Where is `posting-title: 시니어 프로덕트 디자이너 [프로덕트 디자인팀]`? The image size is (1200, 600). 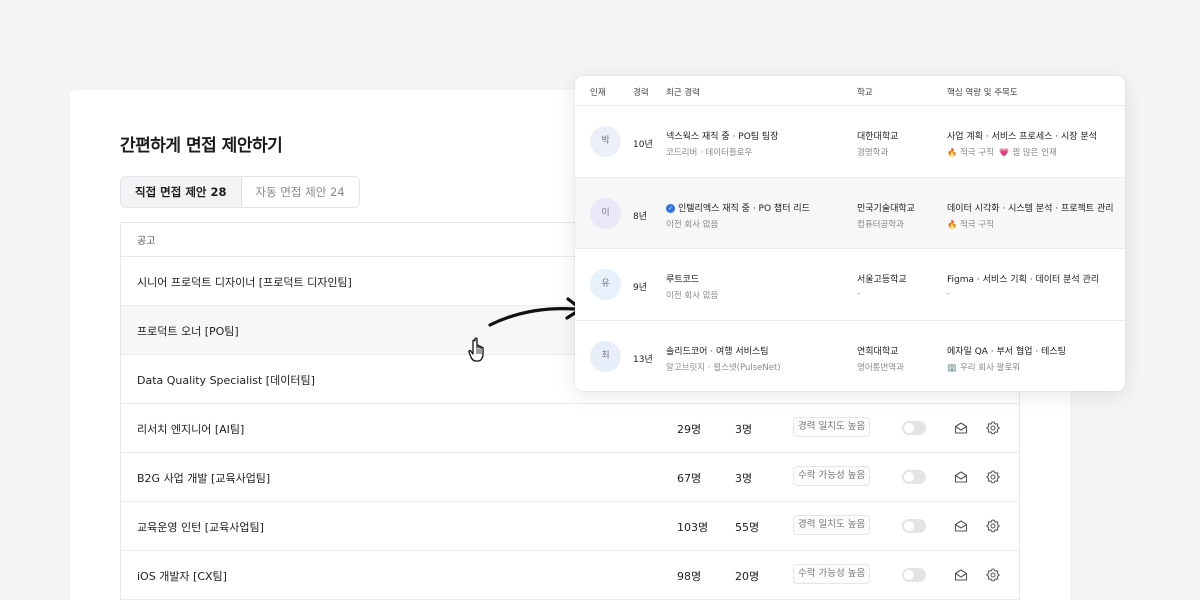
posting-title: 시니어 프로덕트 디자이너 [프로덕트 디자인팀] is located at coordinates (244, 282).